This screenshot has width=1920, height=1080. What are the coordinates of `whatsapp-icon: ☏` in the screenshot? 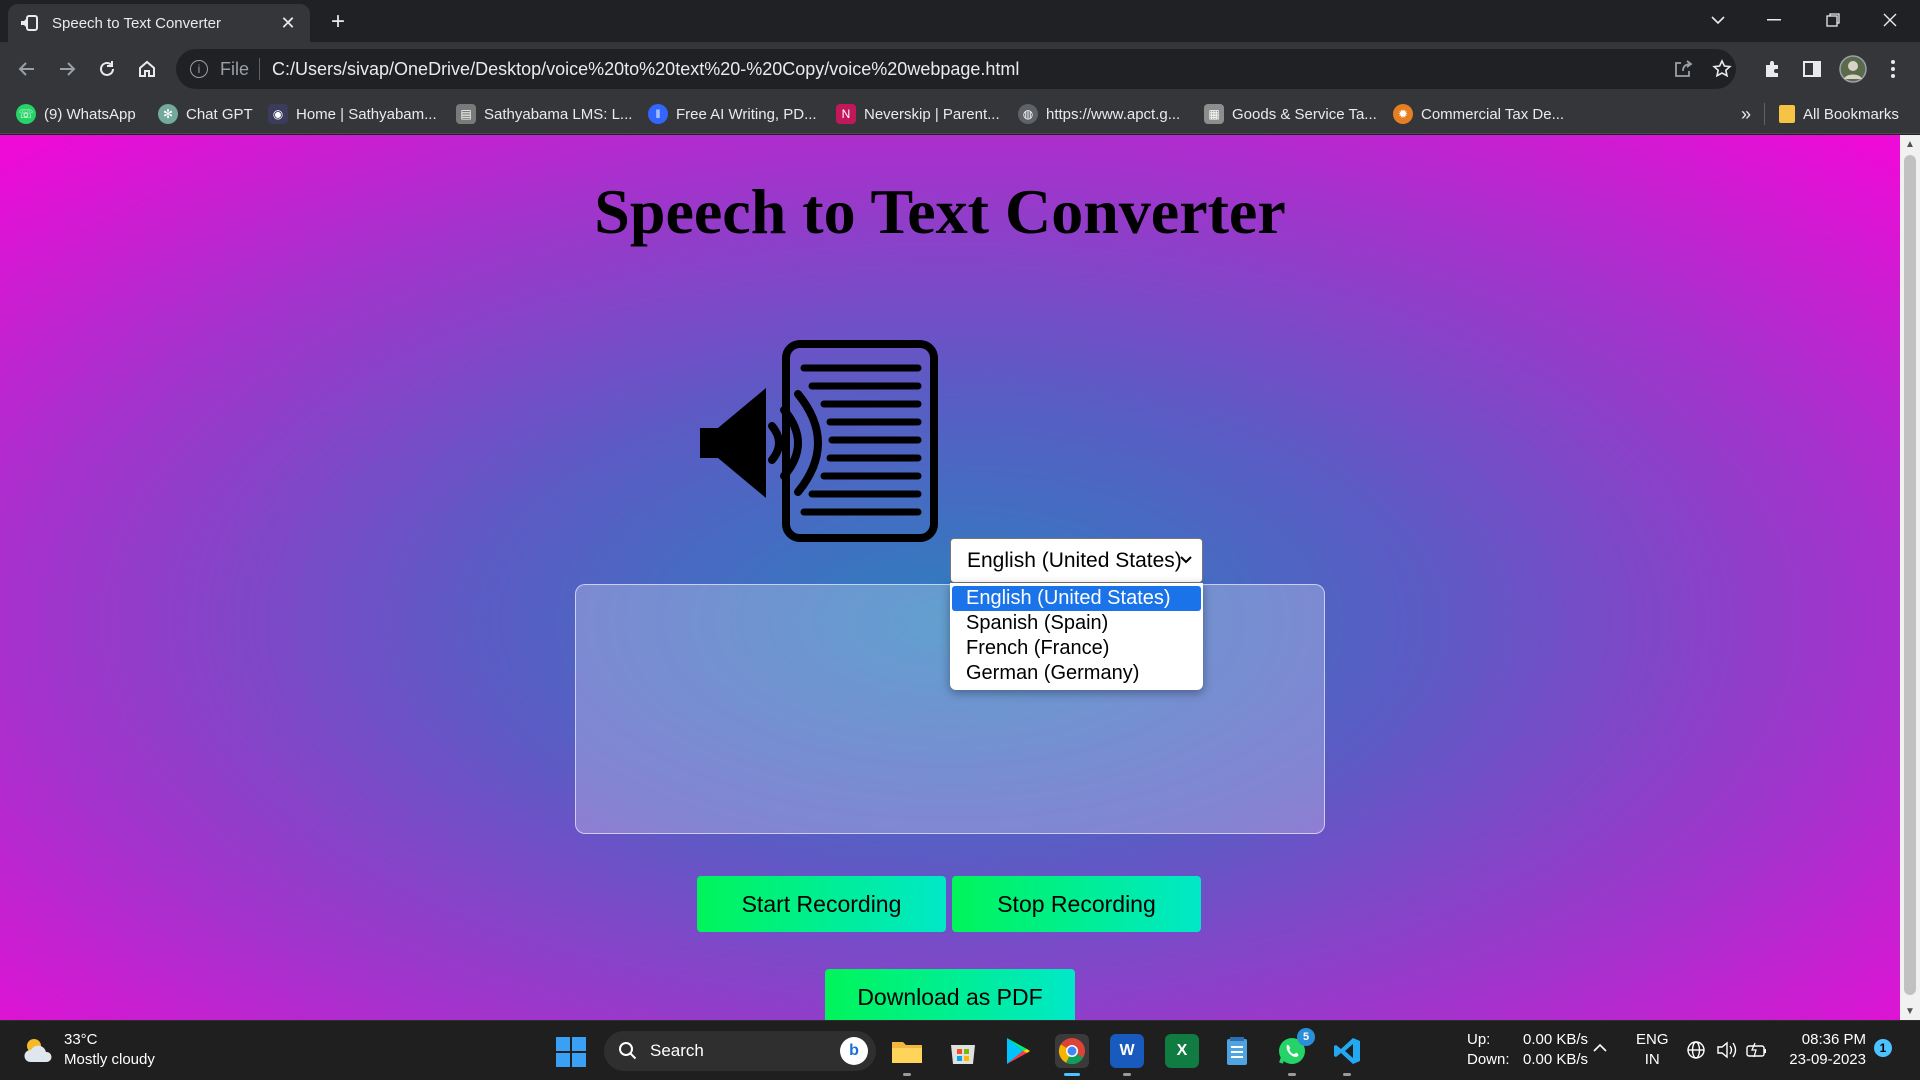 It's located at (26, 114).